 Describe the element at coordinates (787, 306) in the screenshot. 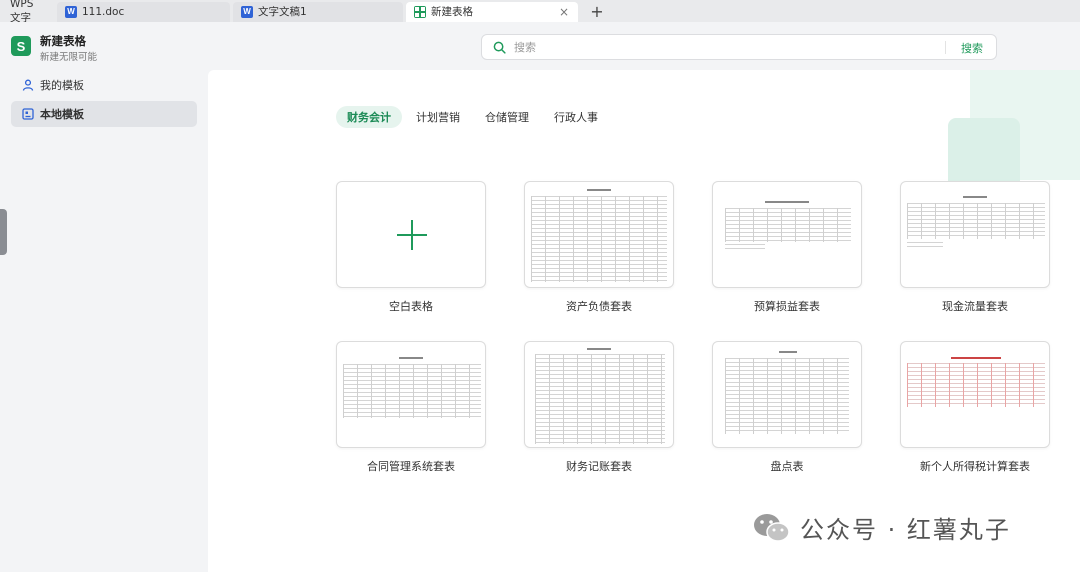

I see `template-label: 预算损益套表` at that location.